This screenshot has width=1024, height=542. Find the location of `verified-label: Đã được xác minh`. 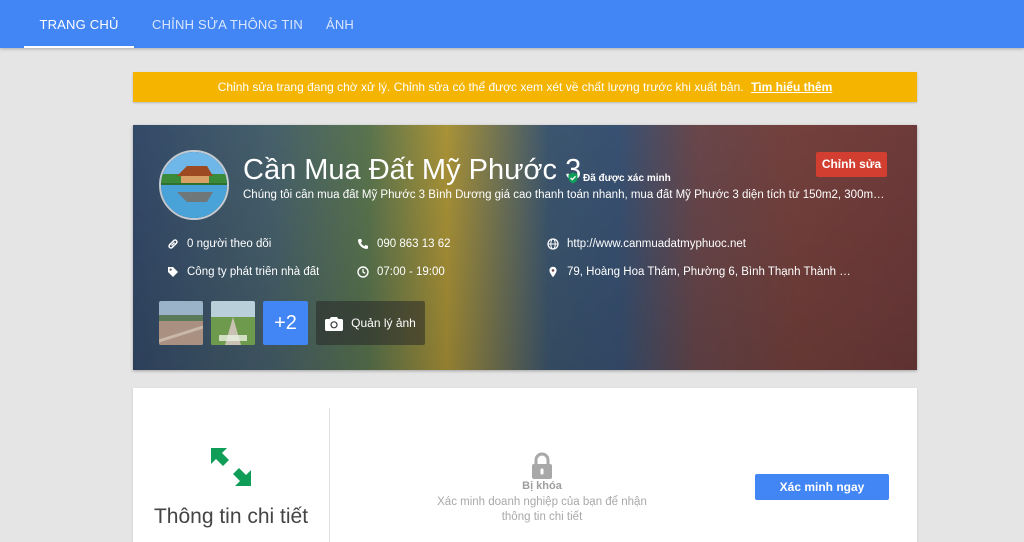

verified-label: Đã được xác minh is located at coordinates (627, 178).